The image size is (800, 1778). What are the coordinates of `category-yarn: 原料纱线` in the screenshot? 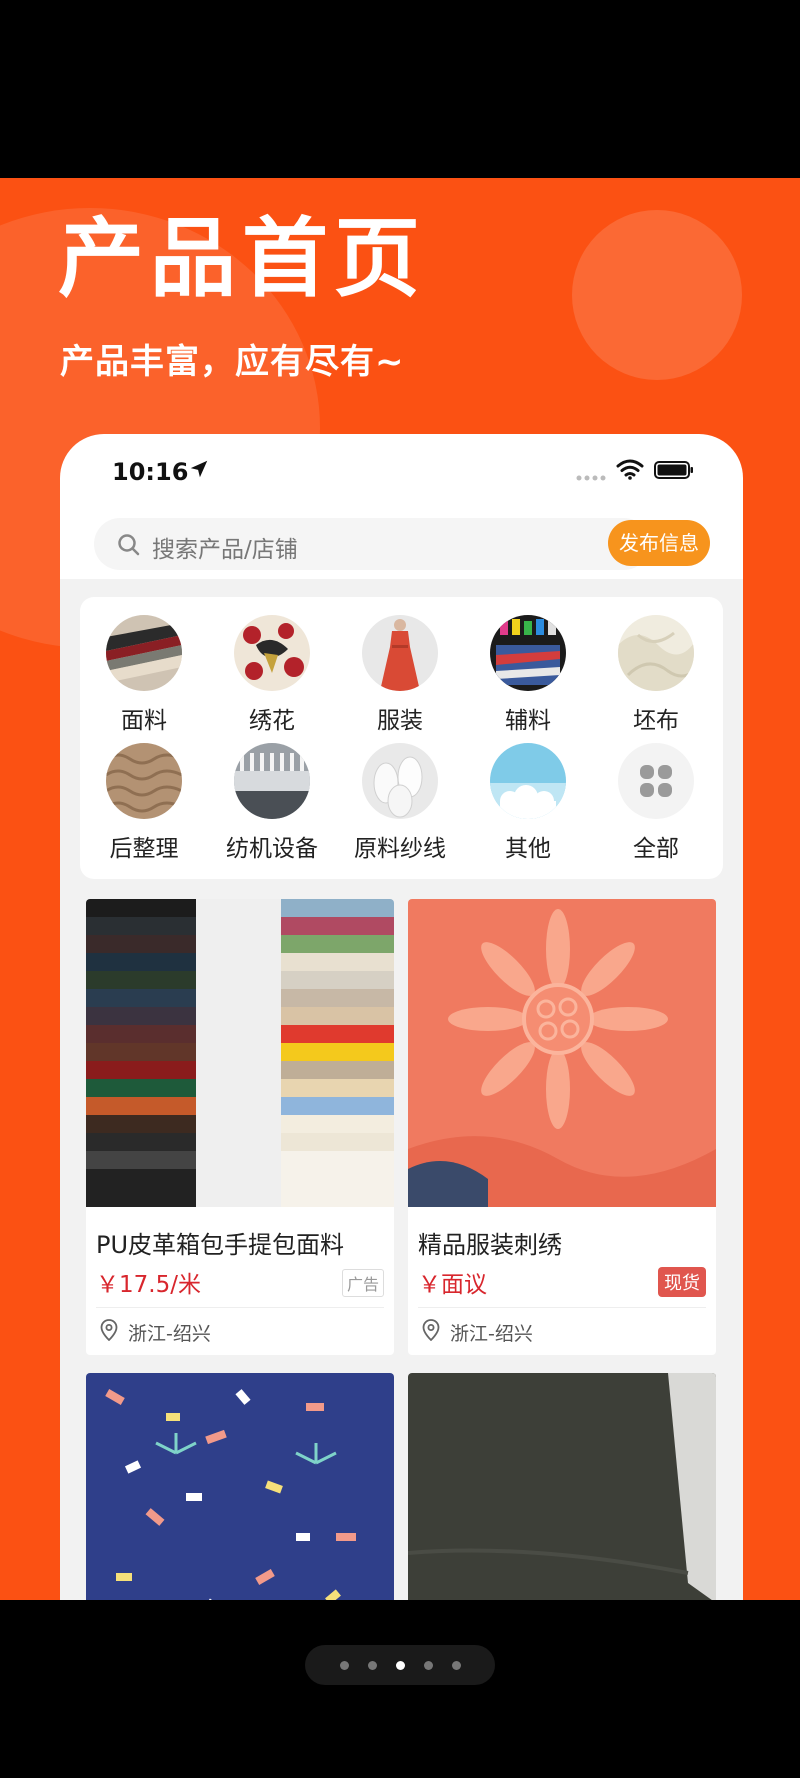 It's located at (400, 808).